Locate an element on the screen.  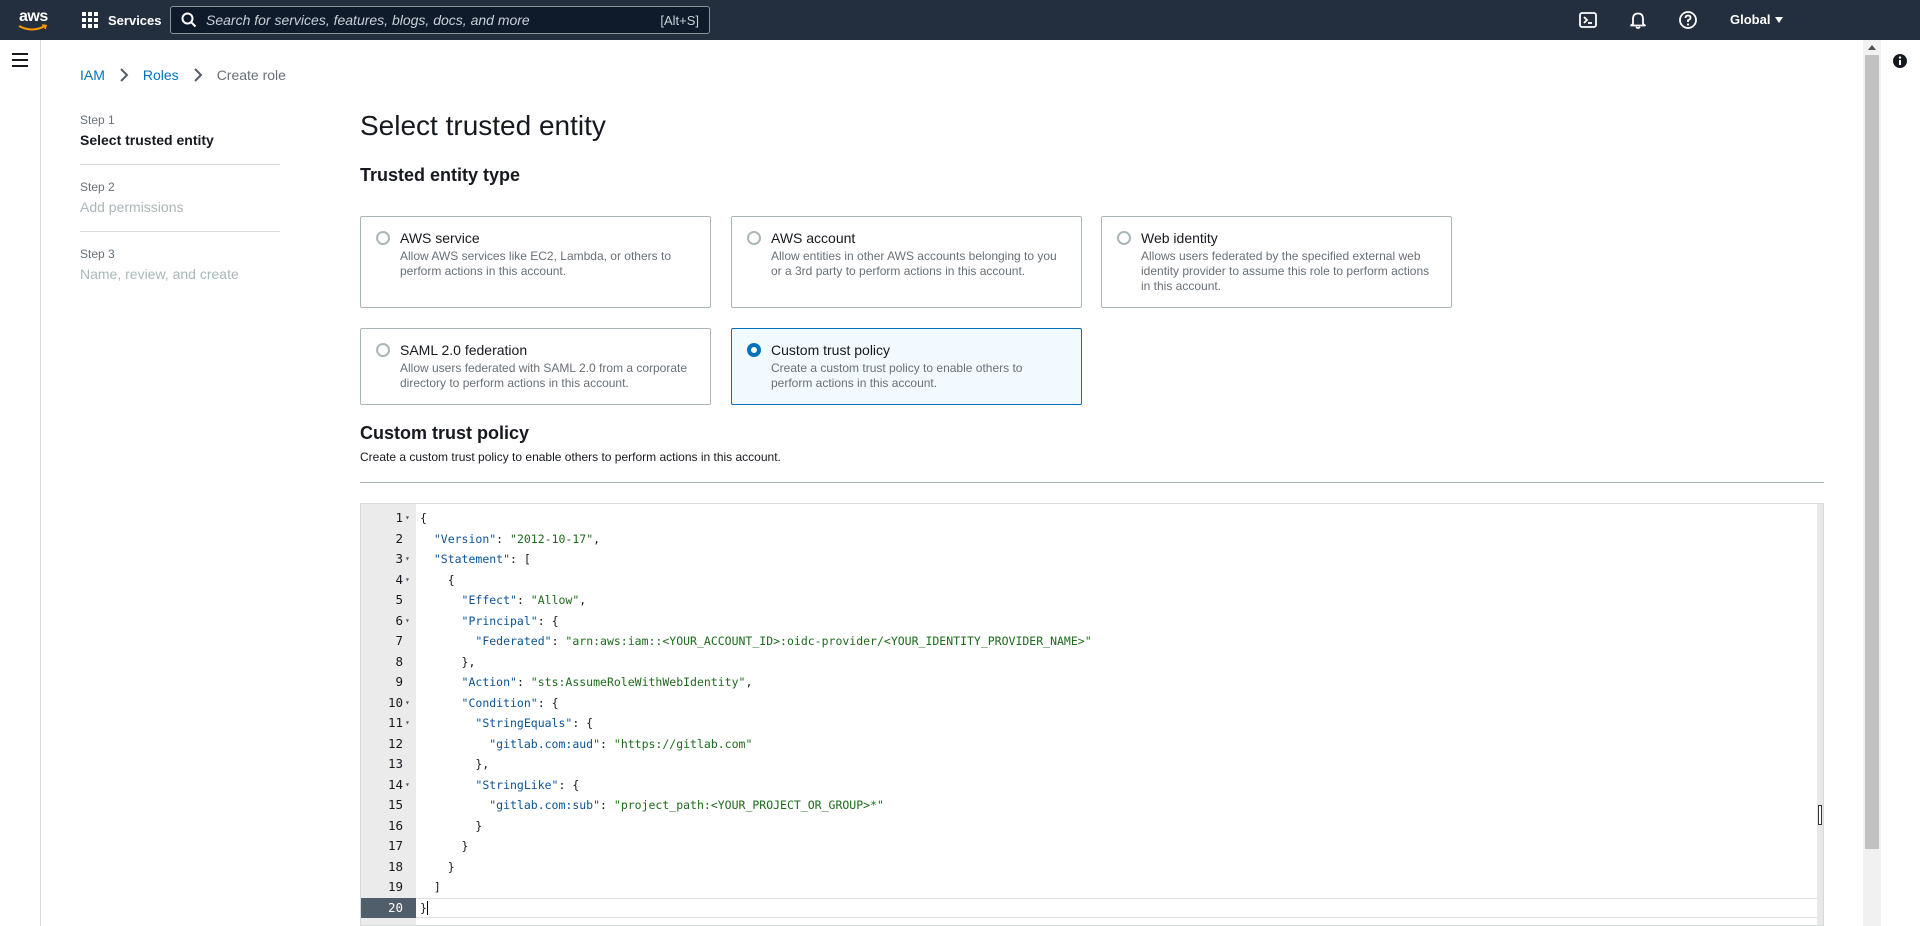
editor-resize-handle is located at coordinates (1820, 815).